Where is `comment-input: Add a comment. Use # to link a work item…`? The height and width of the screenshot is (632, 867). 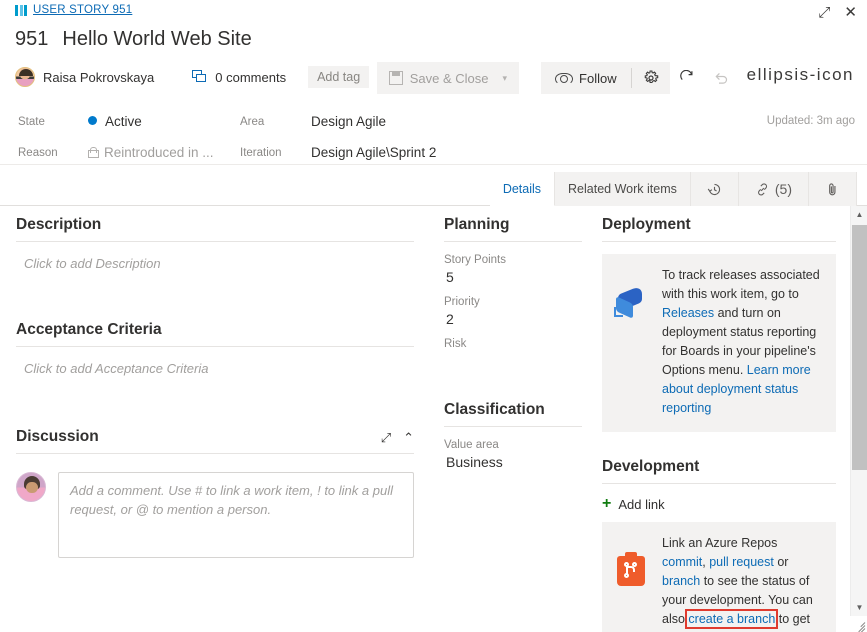
comment-input: Add a comment. Use # to link a work item… is located at coordinates (236, 515).